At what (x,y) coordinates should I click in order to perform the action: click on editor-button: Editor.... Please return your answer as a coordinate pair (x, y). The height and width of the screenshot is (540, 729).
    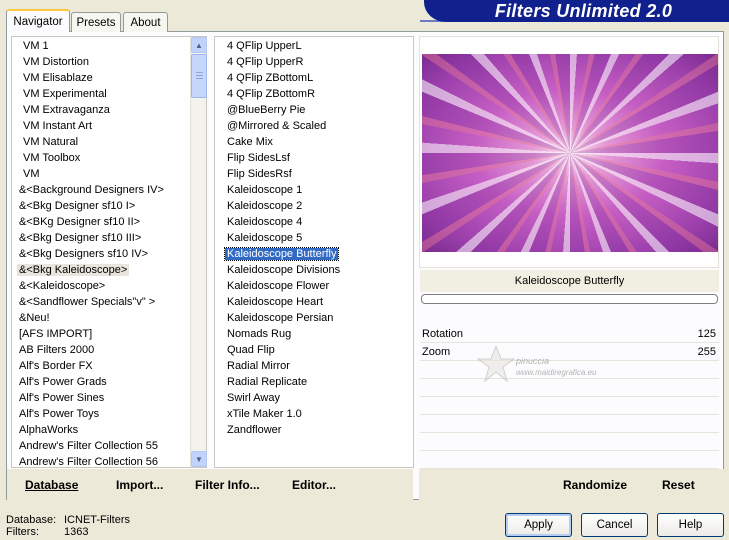
    Looking at the image, I should click on (314, 485).